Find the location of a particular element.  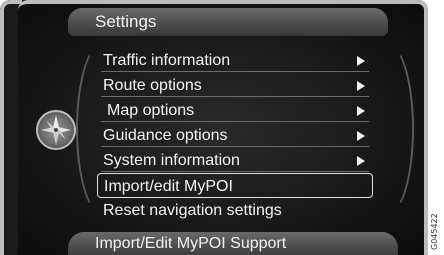

menu-item-label: Reset navigation settings is located at coordinates (192, 210).